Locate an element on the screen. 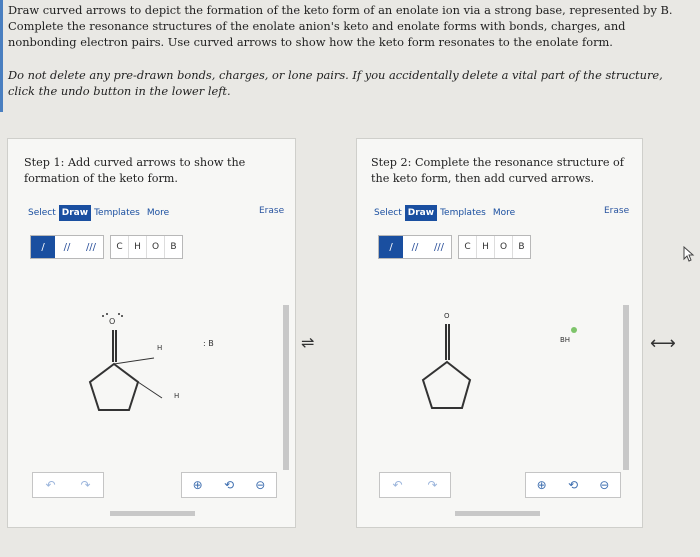  step2-double-bond-tool: // is located at coordinates (415, 247).